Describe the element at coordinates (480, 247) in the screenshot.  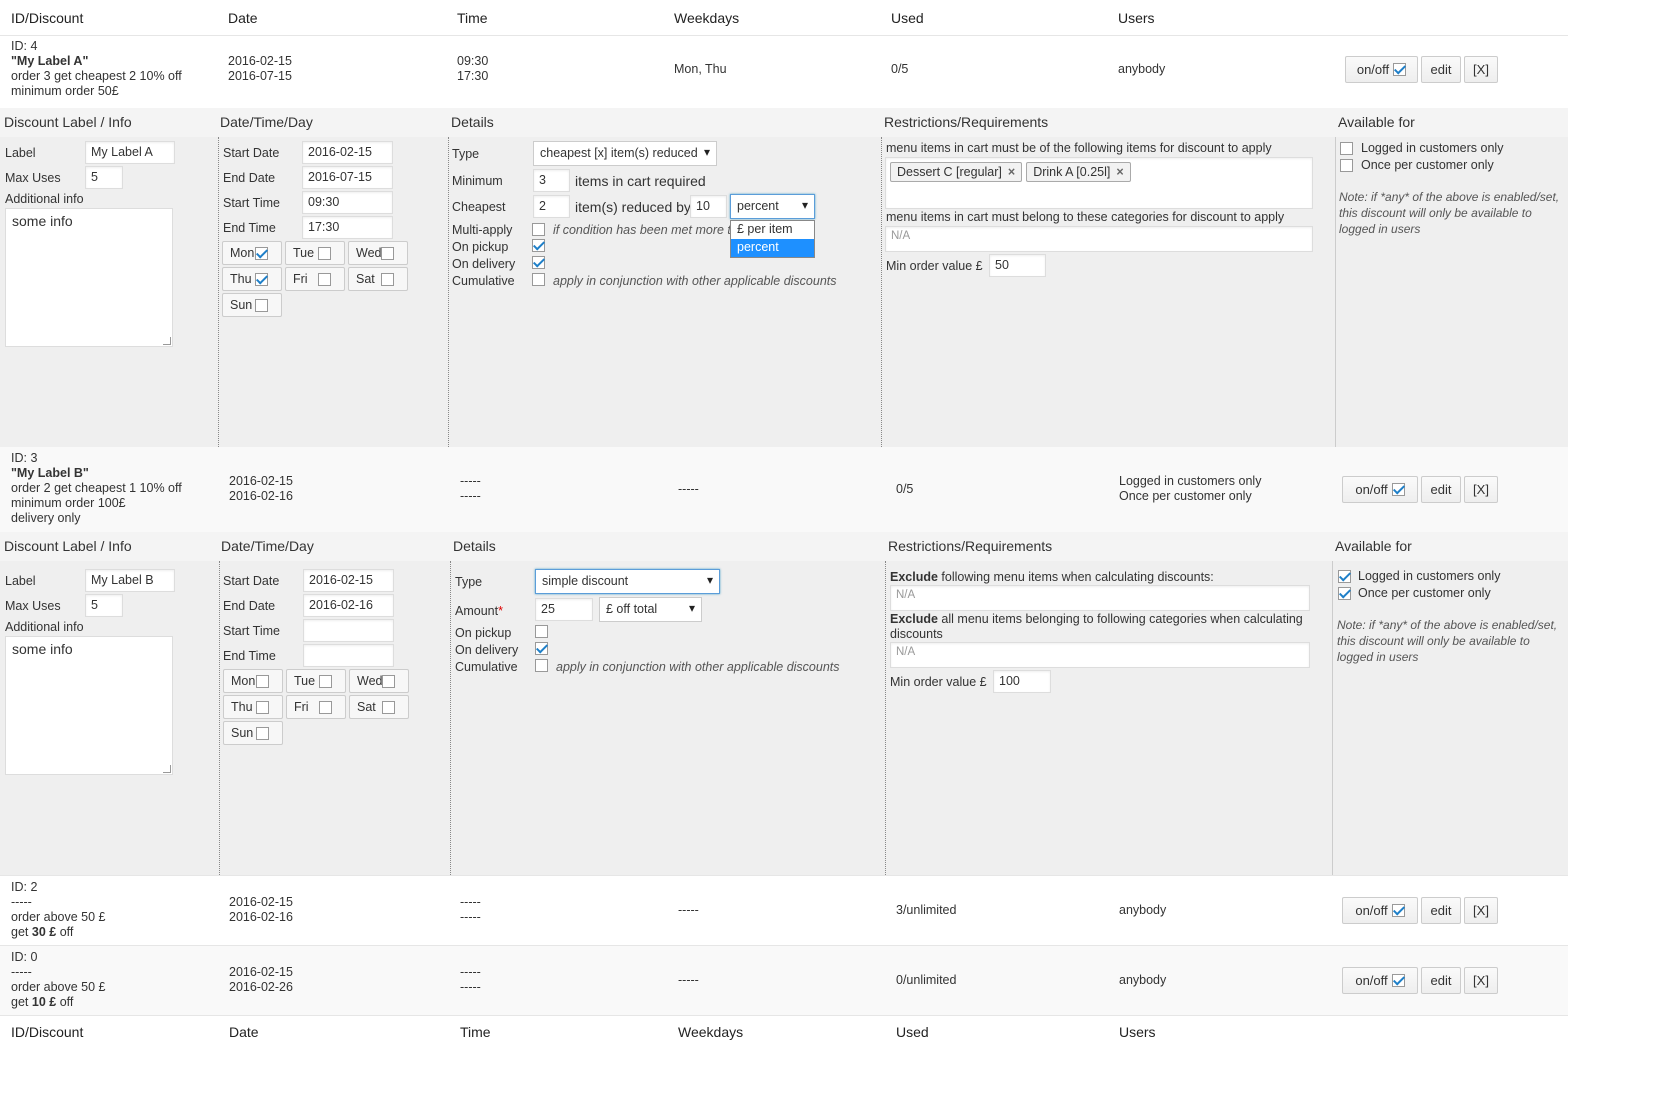
I see `on-pickup-label: On pickup` at that location.